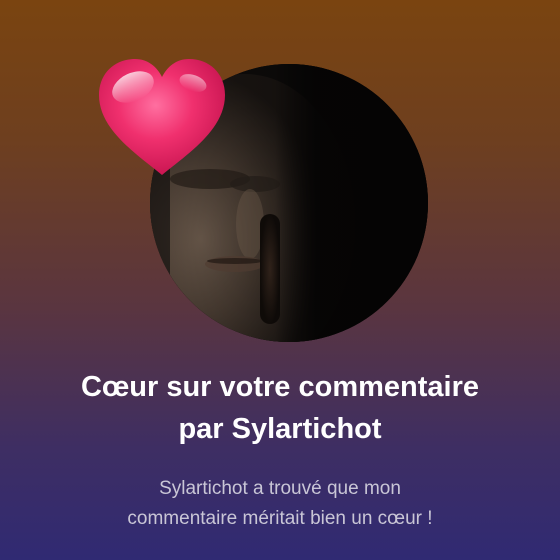 Image resolution: width=560 pixels, height=560 pixels. Describe the element at coordinates (280, 488) in the screenshot. I see `notification-message-line-1: Sylartichot a trouvé que mon` at that location.